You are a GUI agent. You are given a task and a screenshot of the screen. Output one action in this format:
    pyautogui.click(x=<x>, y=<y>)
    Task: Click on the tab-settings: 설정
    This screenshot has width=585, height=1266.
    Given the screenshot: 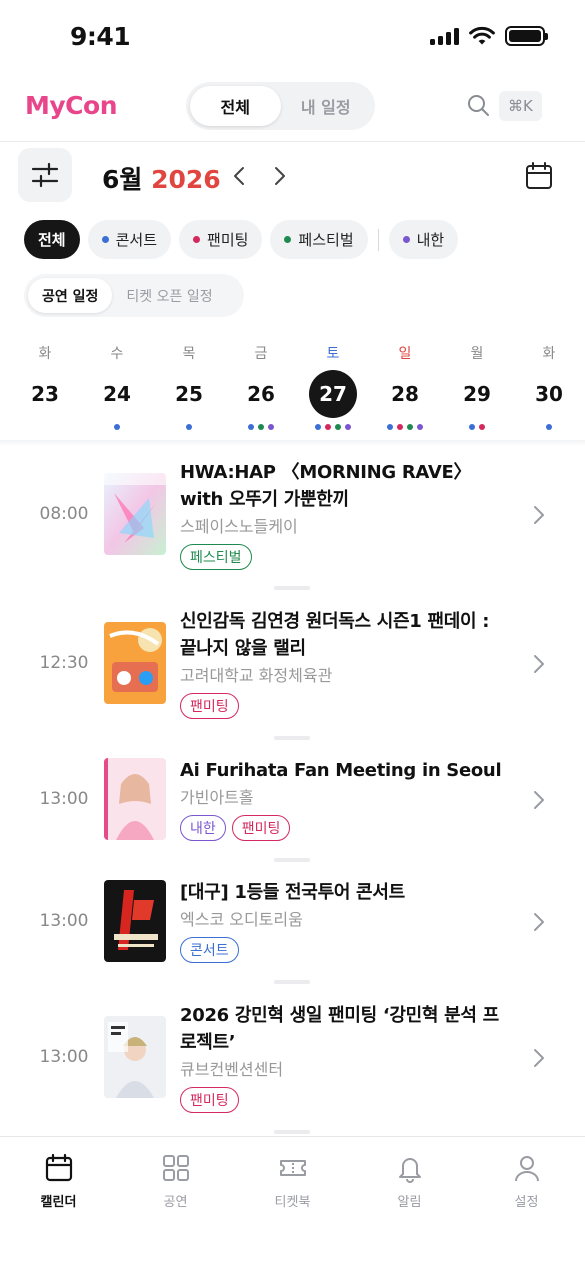 What is the action you would take?
    pyautogui.click(x=526, y=1181)
    